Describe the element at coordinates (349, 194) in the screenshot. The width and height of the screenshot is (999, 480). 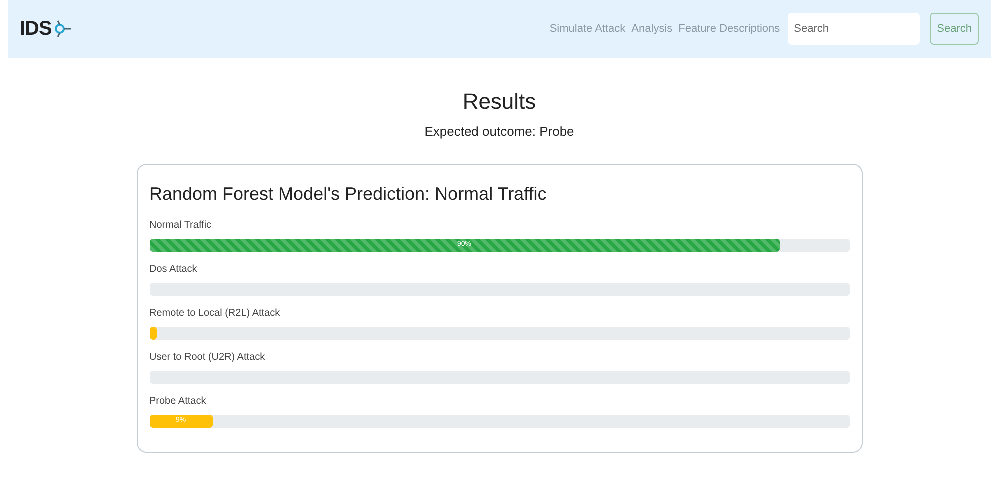
I see `card-title: Random Forest Model's Prediction: Normal Traffic` at that location.